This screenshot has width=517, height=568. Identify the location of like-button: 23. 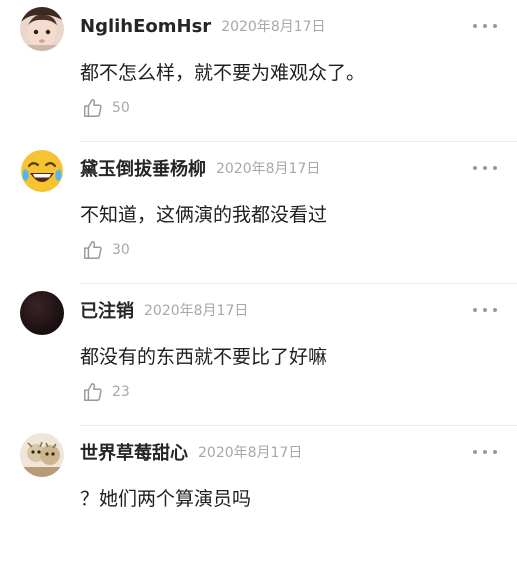
(106, 392).